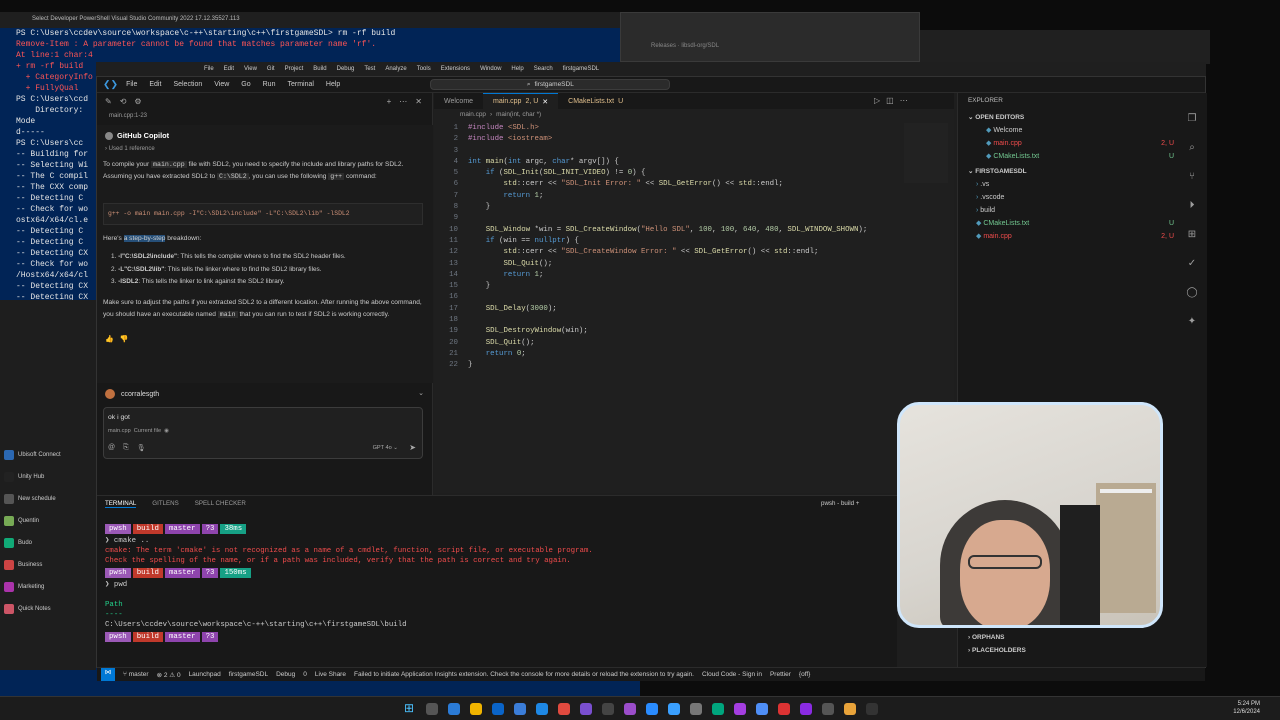  Describe the element at coordinates (476, 709) in the screenshot. I see `folder-icon` at that location.